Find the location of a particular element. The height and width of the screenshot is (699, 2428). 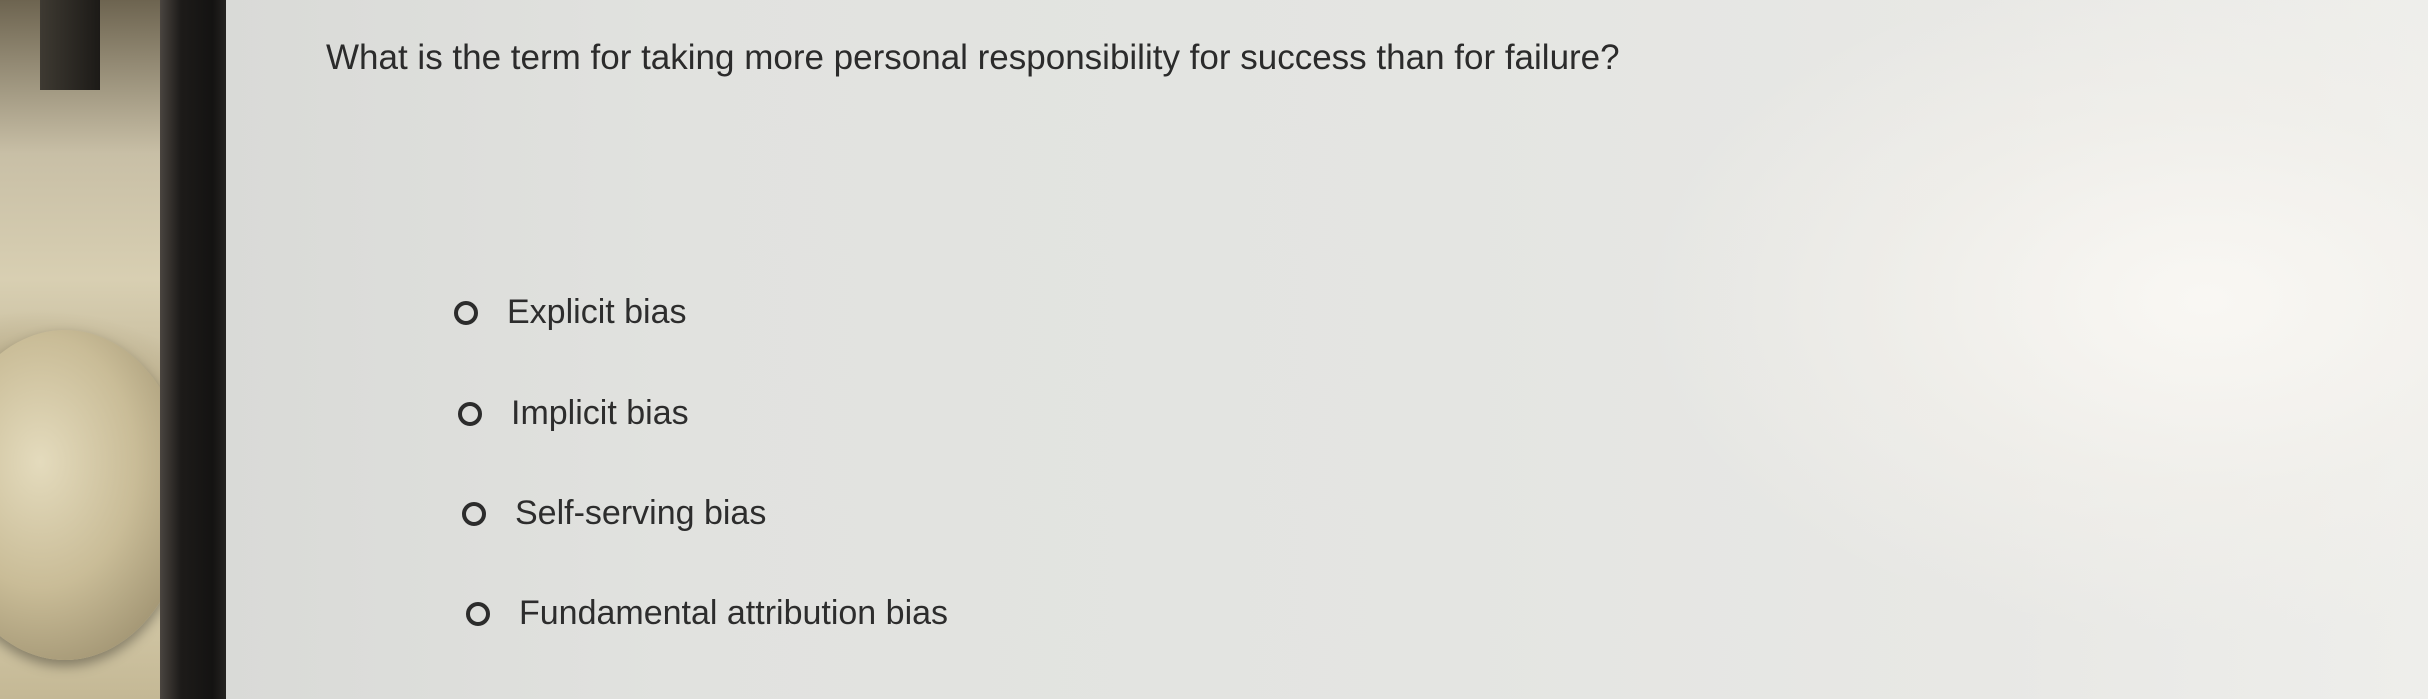

option-label: Explicit bias is located at coordinates (597, 312).